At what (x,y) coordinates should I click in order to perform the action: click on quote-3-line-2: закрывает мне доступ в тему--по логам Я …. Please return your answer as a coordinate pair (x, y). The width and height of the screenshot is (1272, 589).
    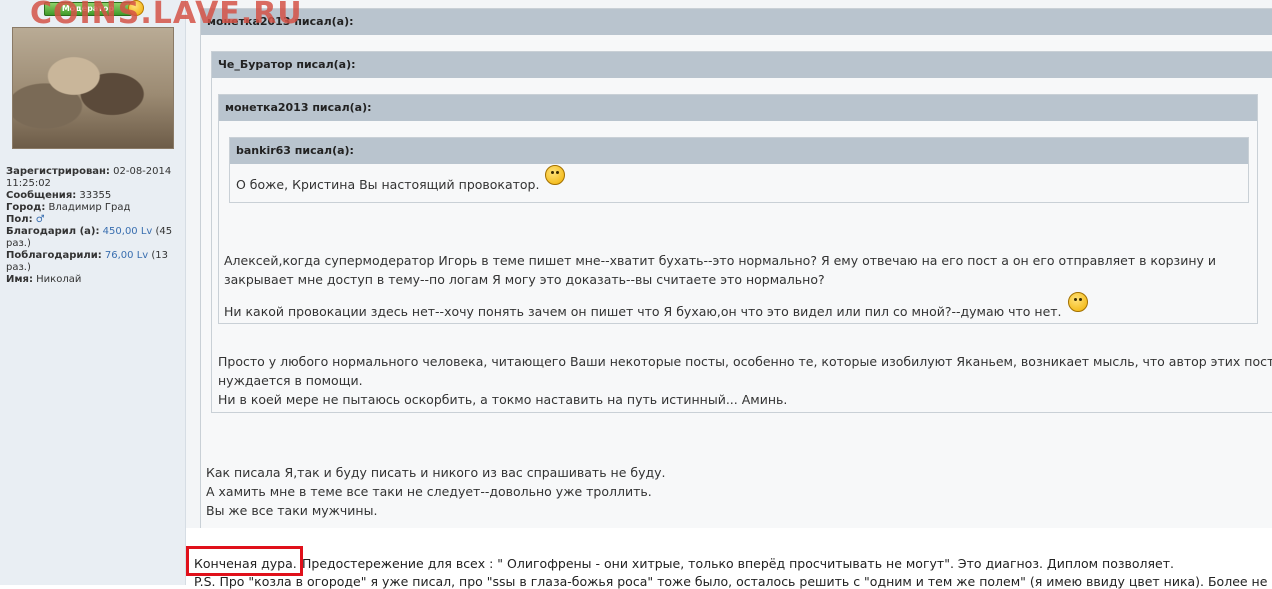
    Looking at the image, I should click on (524, 279).